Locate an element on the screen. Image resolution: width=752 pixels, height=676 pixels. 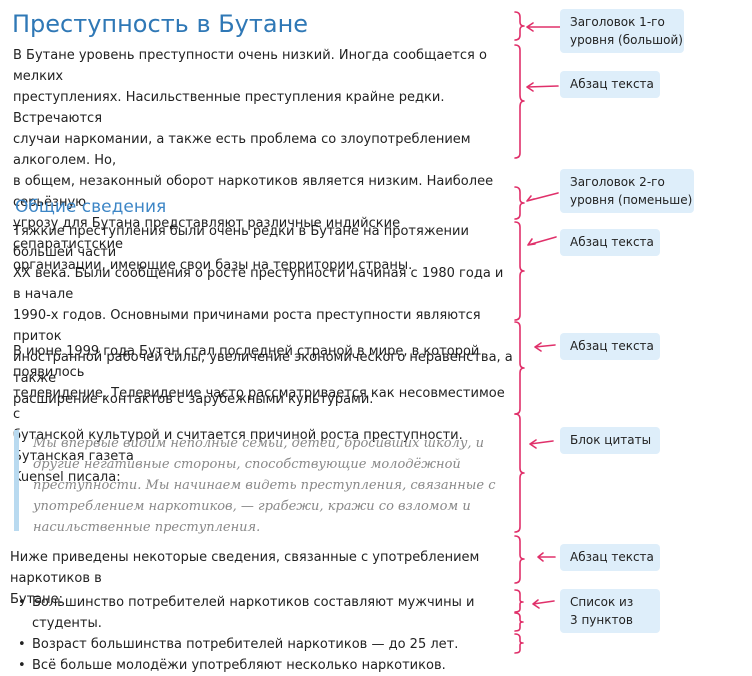
arrow-para1 is located at coordinates (542, 87).